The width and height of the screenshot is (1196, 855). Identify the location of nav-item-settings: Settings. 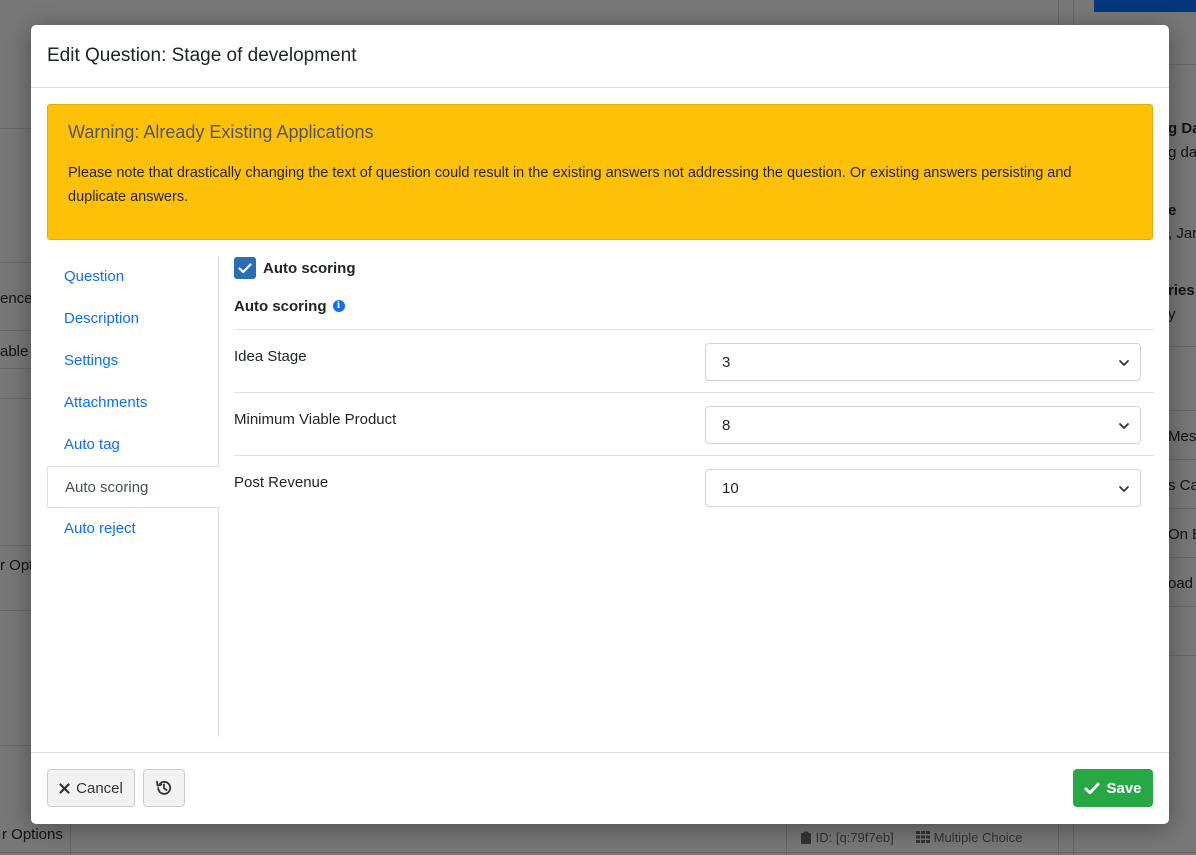
(132, 361).